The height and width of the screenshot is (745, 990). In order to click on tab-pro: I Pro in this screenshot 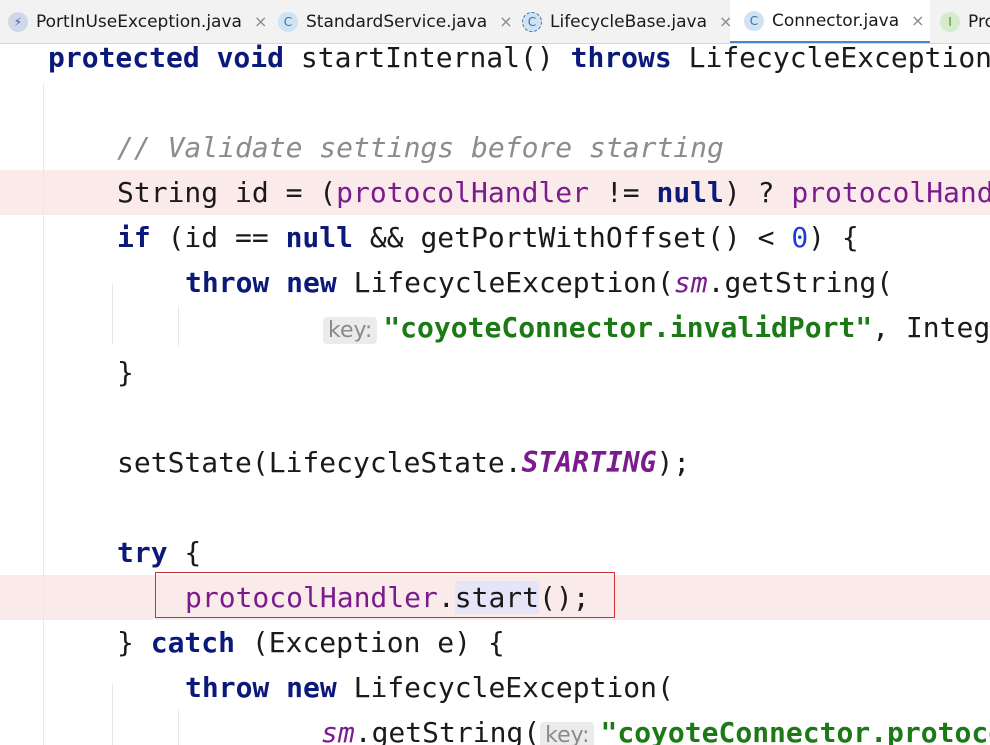, I will do `click(961, 21)`.